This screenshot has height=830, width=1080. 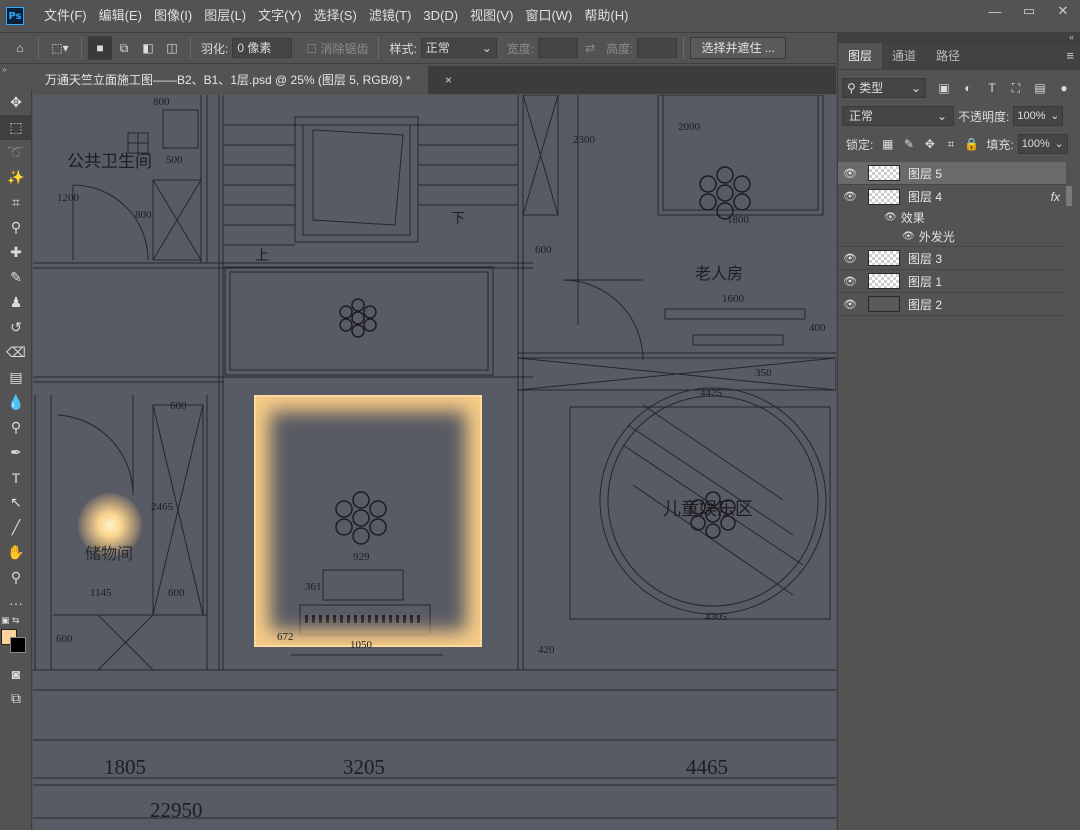 I want to click on menu-filter: 滤镜(T), so click(x=390, y=16).